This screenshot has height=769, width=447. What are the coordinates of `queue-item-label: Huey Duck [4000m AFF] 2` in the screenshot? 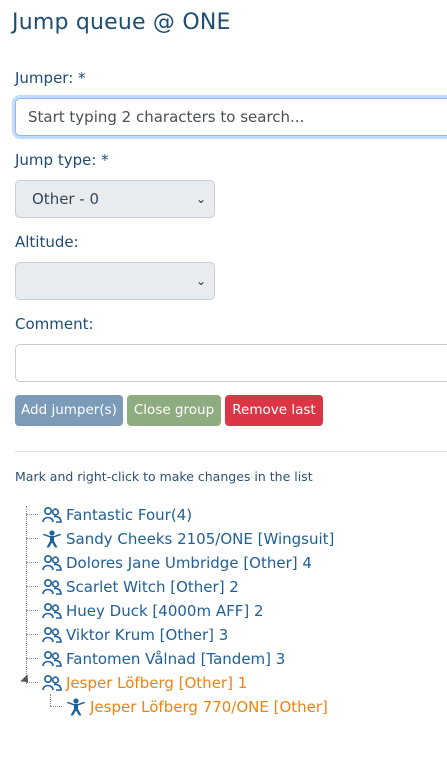 It's located at (165, 611).